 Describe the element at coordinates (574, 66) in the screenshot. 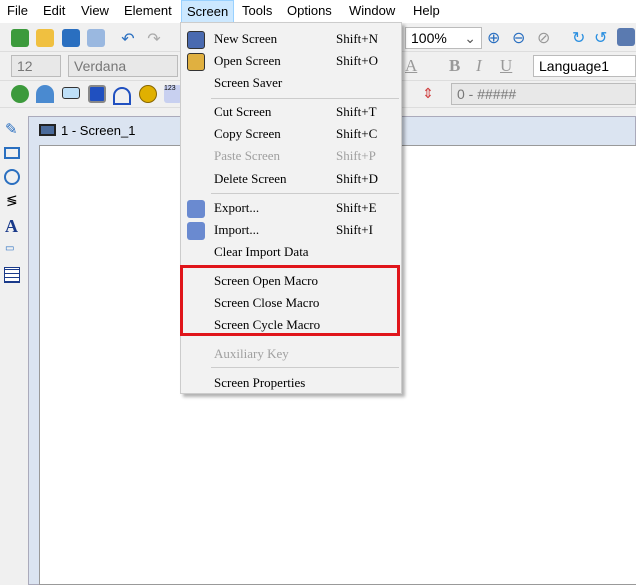

I see `language-value: Language1` at that location.